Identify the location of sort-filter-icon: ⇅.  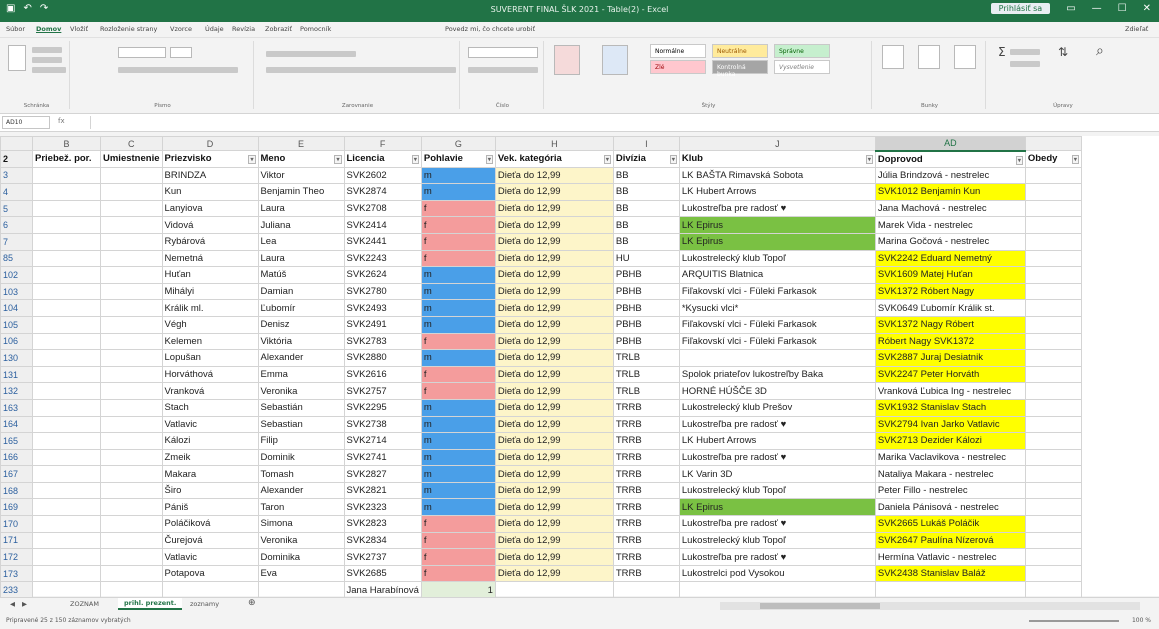
(1063, 52).